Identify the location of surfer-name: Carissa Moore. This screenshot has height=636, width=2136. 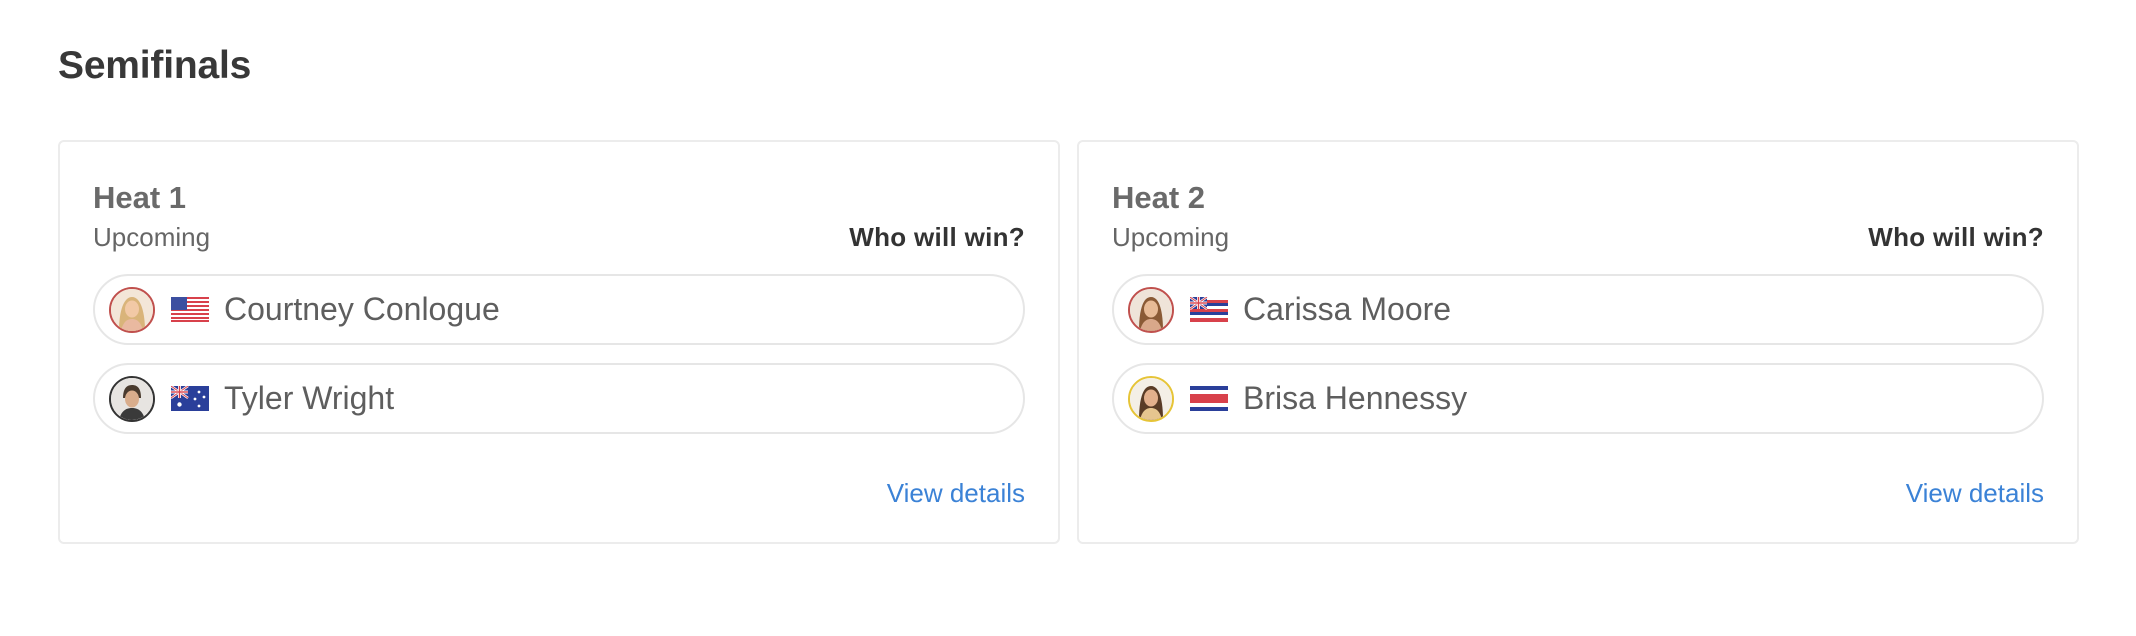
(1347, 309).